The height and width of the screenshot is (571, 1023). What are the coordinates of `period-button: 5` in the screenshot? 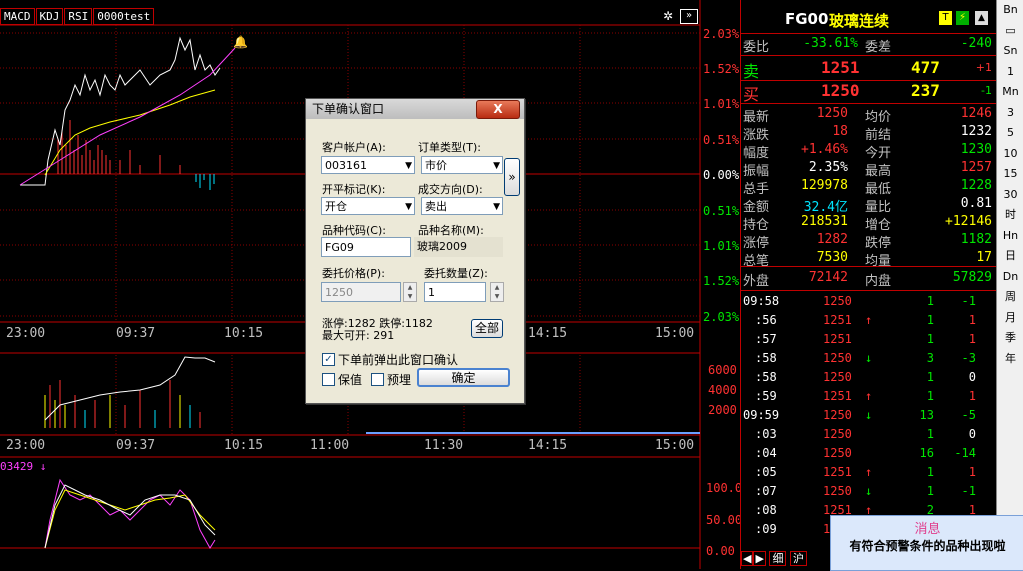 It's located at (1010, 133).